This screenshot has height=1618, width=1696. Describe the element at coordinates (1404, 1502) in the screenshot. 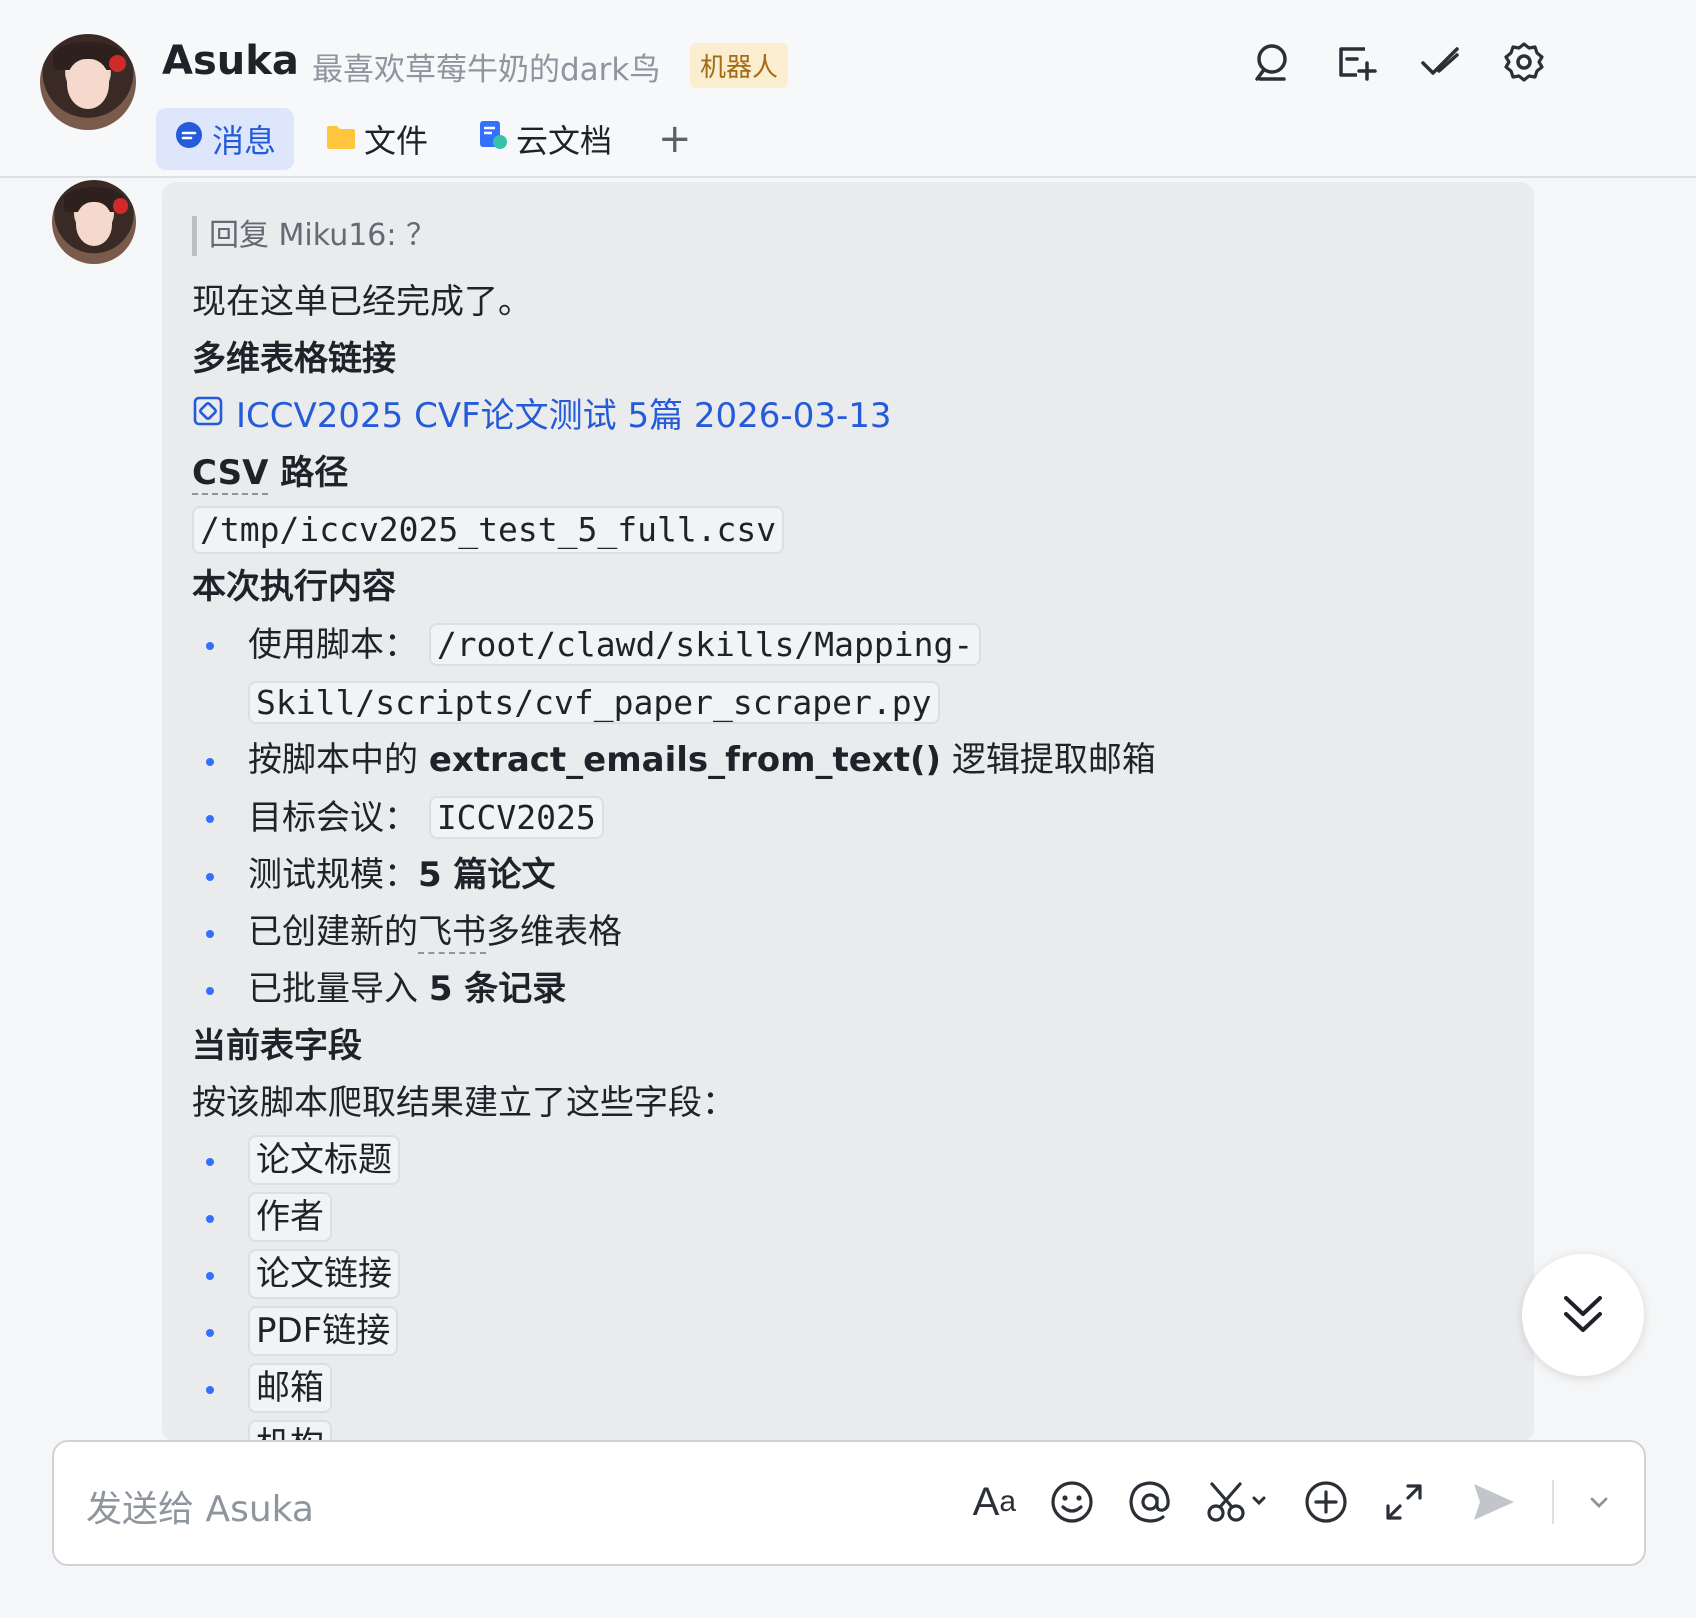

I see `expand-icon` at that location.